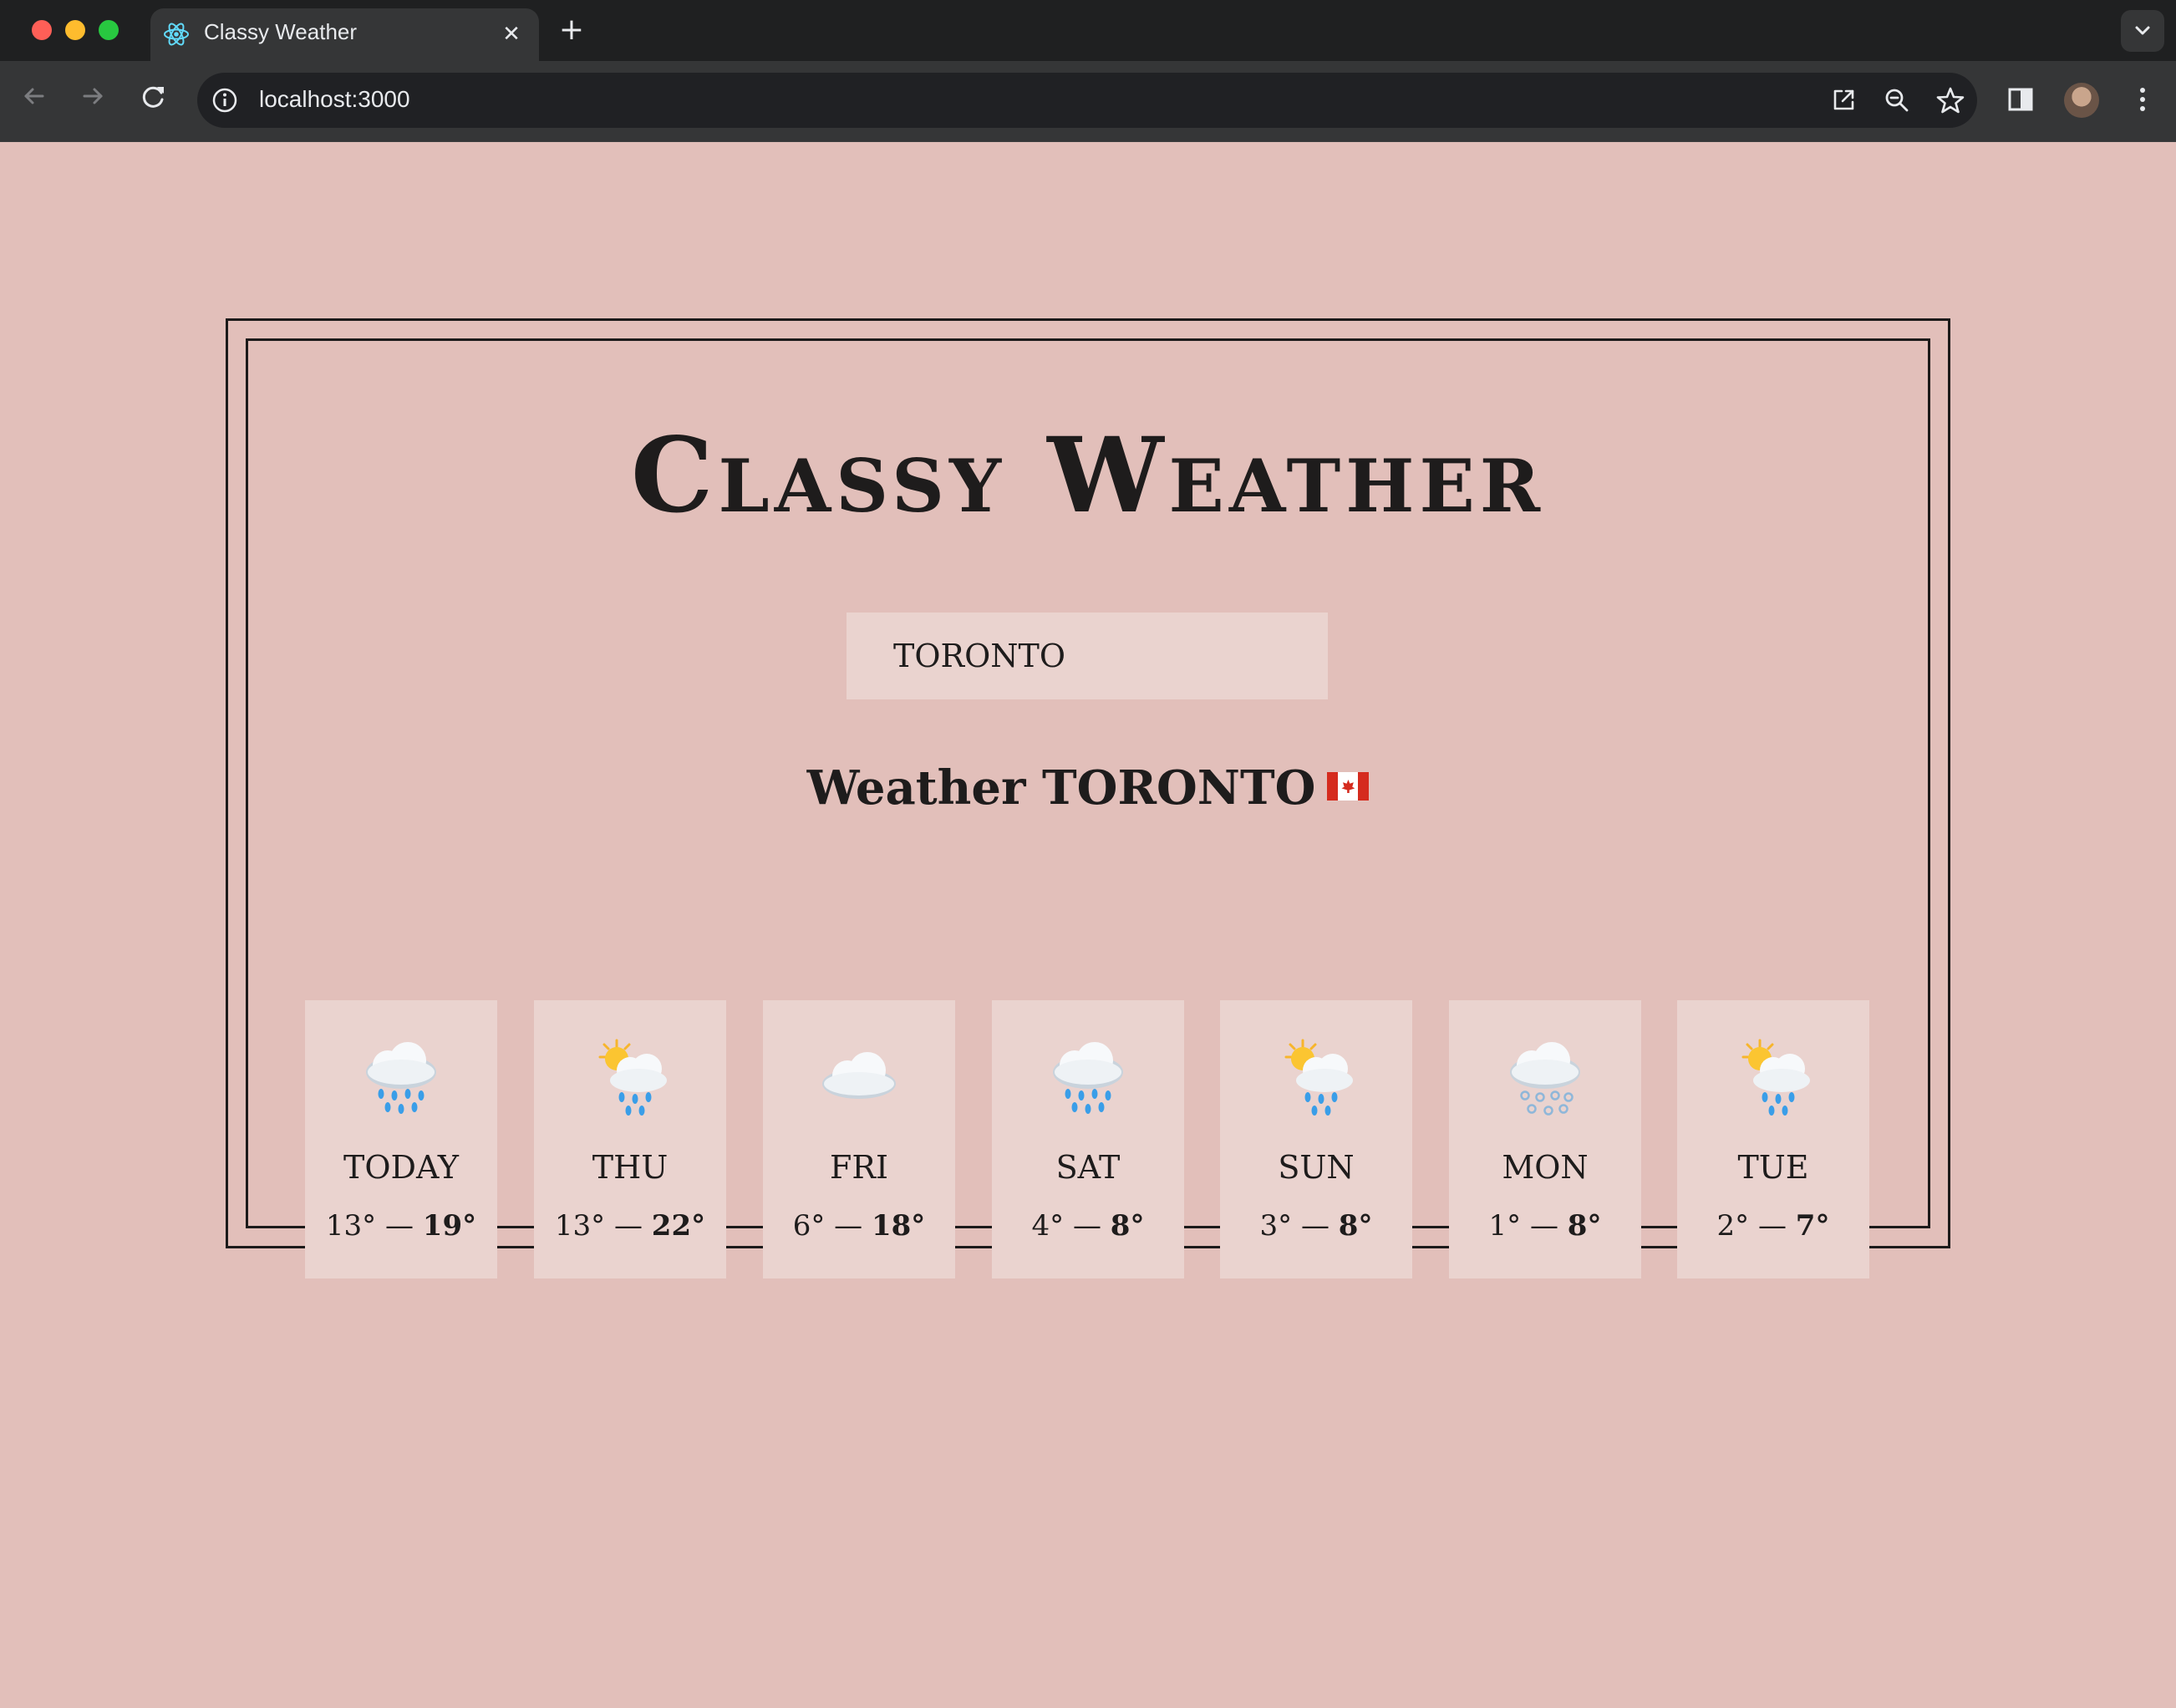 This screenshot has height=1708, width=2176. I want to click on address-bar: localhost:3000, so click(1087, 100).